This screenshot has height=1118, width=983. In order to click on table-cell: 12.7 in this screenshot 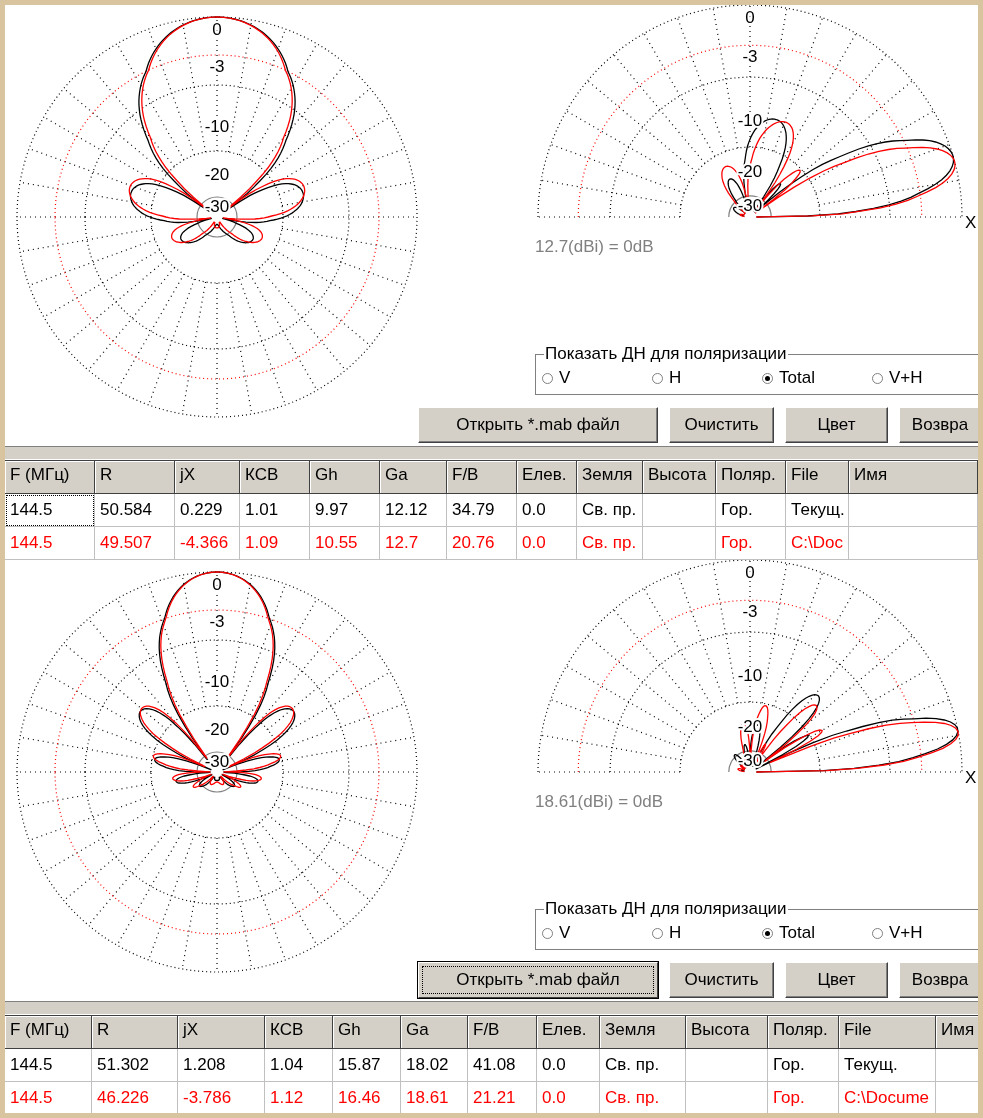, I will do `click(413, 543)`.